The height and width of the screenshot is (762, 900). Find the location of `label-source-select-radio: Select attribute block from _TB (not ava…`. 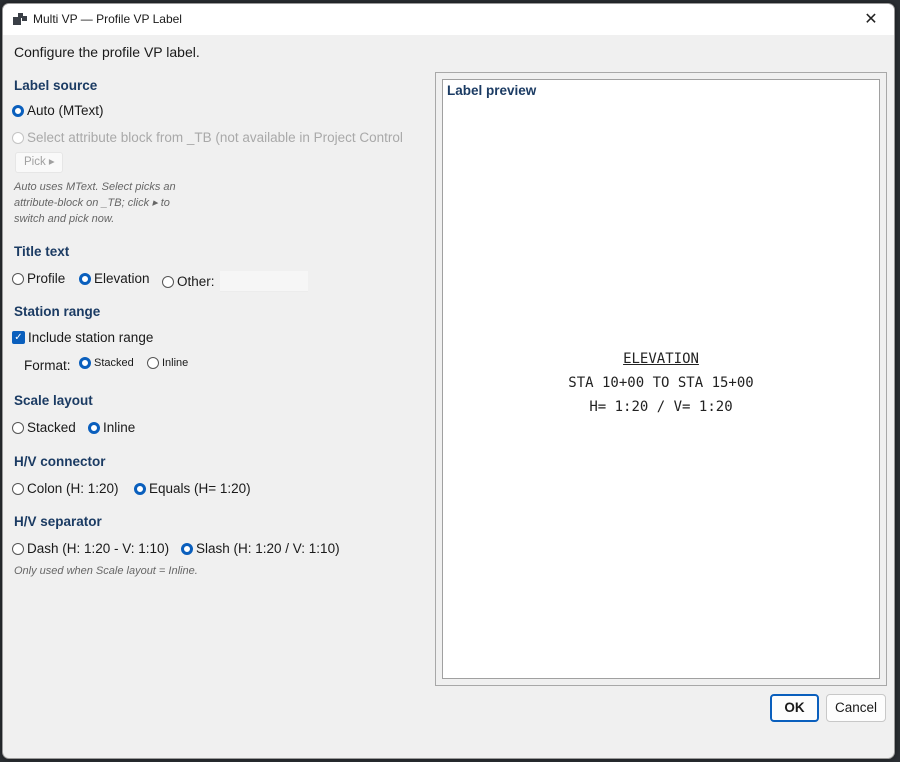

label-source-select-radio: Select attribute block from _TB (not ava… is located at coordinates (207, 137).